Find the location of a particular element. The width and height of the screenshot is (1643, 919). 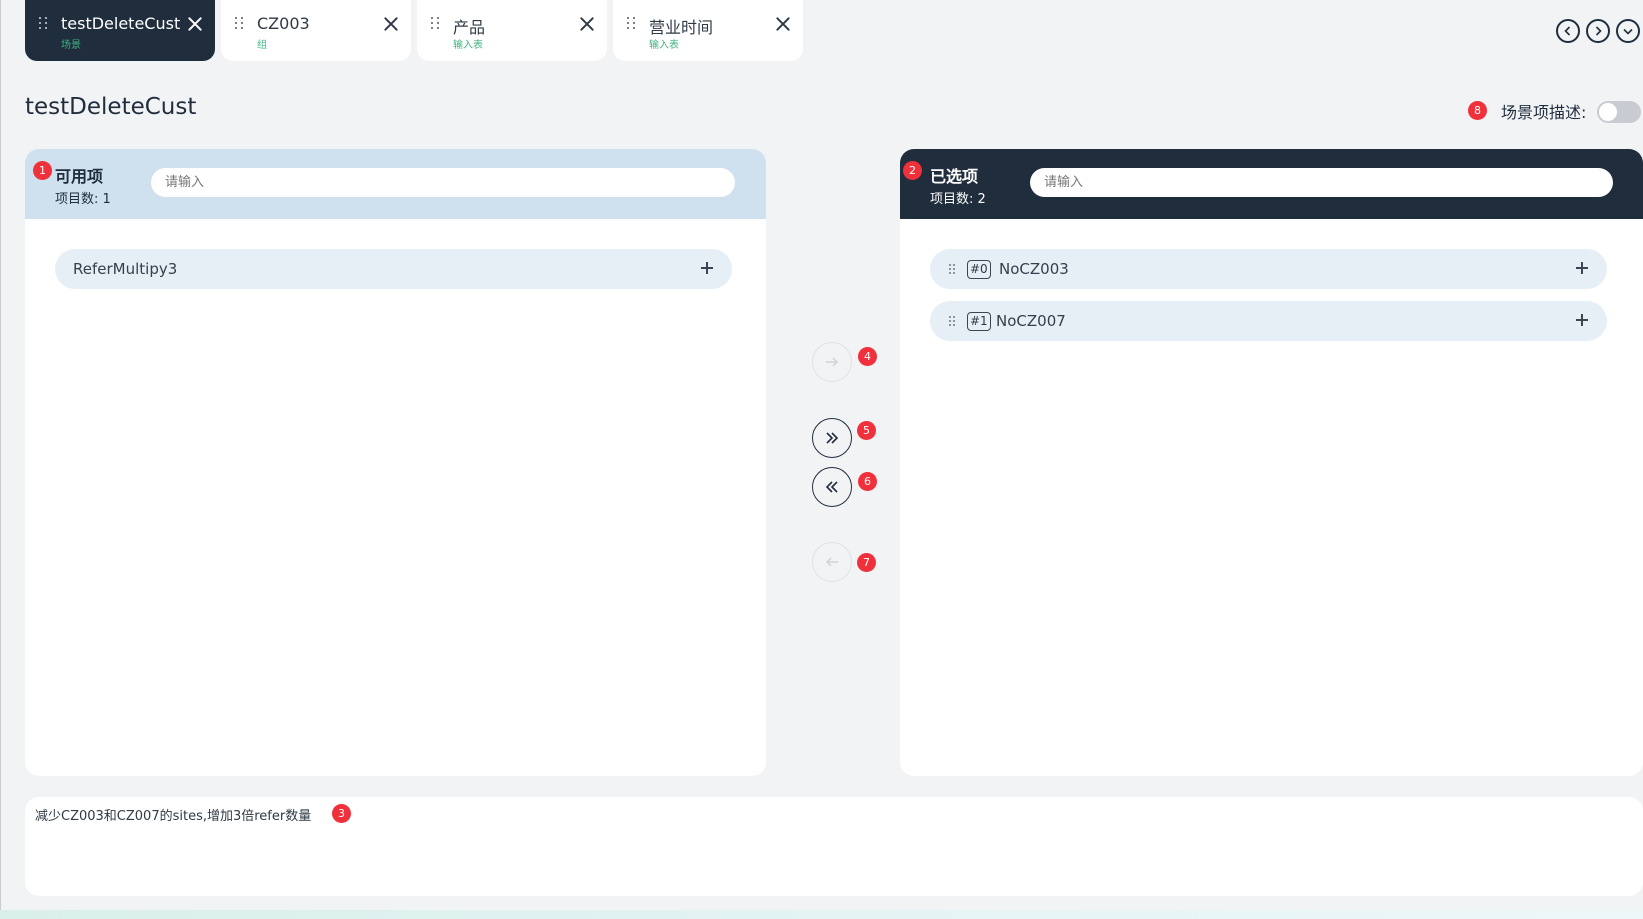

scene-description-label: 场景项描述: is located at coordinates (1544, 112).